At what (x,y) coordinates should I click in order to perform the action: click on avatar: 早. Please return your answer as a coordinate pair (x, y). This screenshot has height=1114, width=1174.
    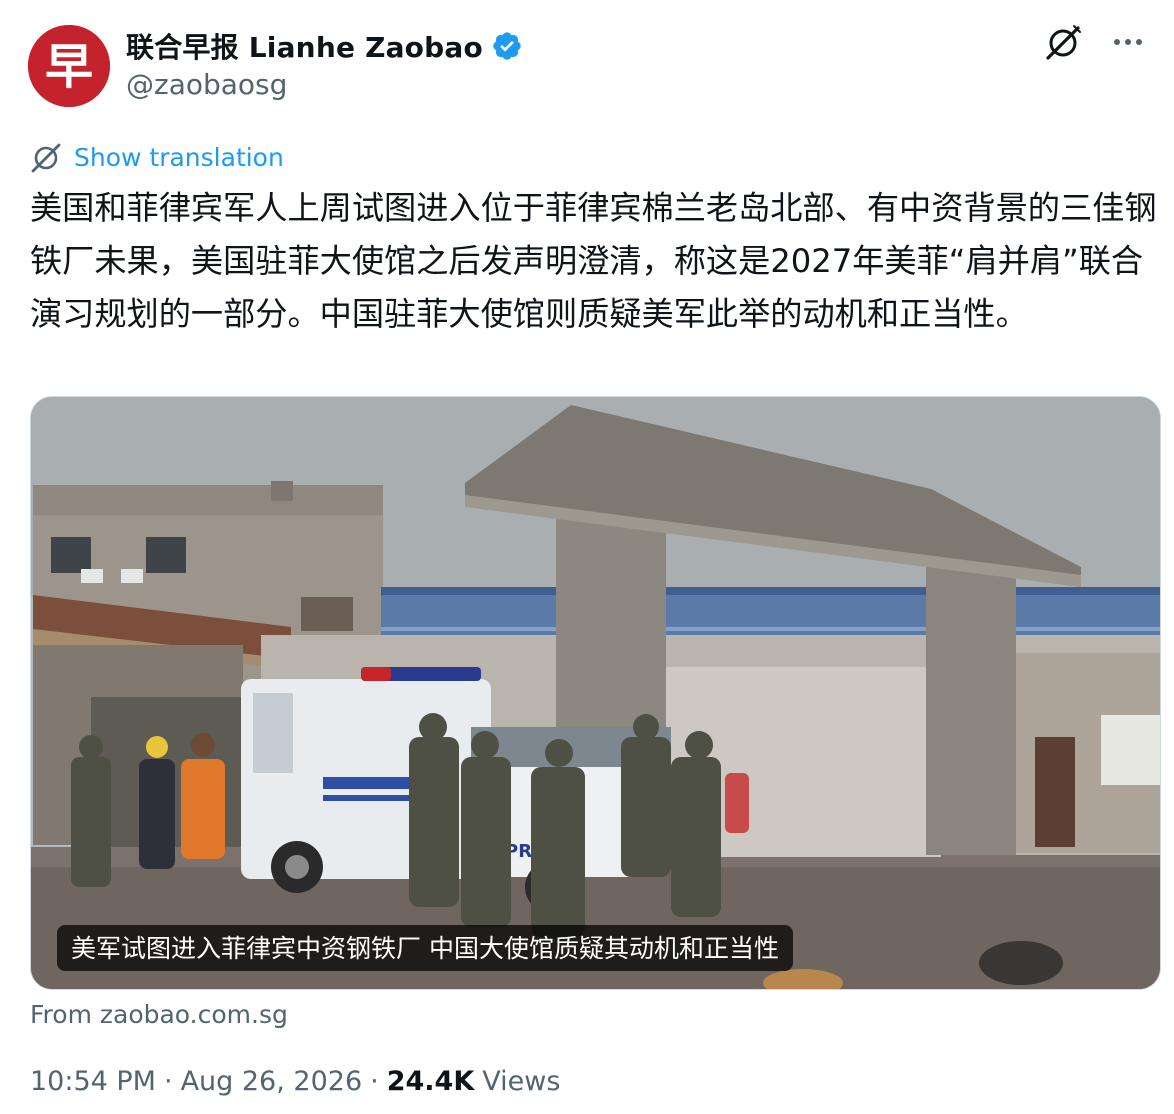
    Looking at the image, I should click on (69, 66).